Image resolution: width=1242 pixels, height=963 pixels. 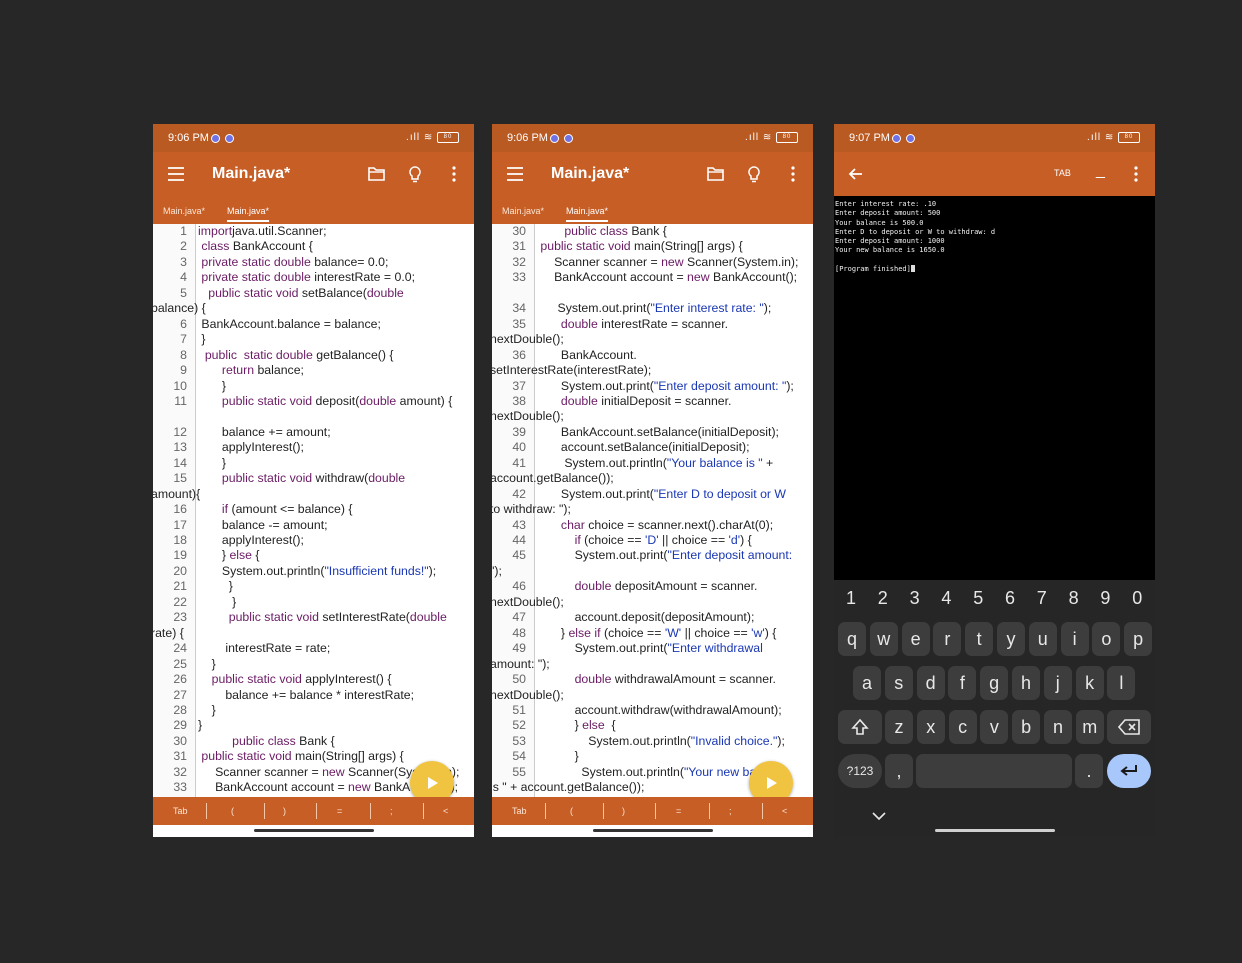 What do you see at coordinates (1106, 639) in the screenshot?
I see `letter-key: o` at bounding box center [1106, 639].